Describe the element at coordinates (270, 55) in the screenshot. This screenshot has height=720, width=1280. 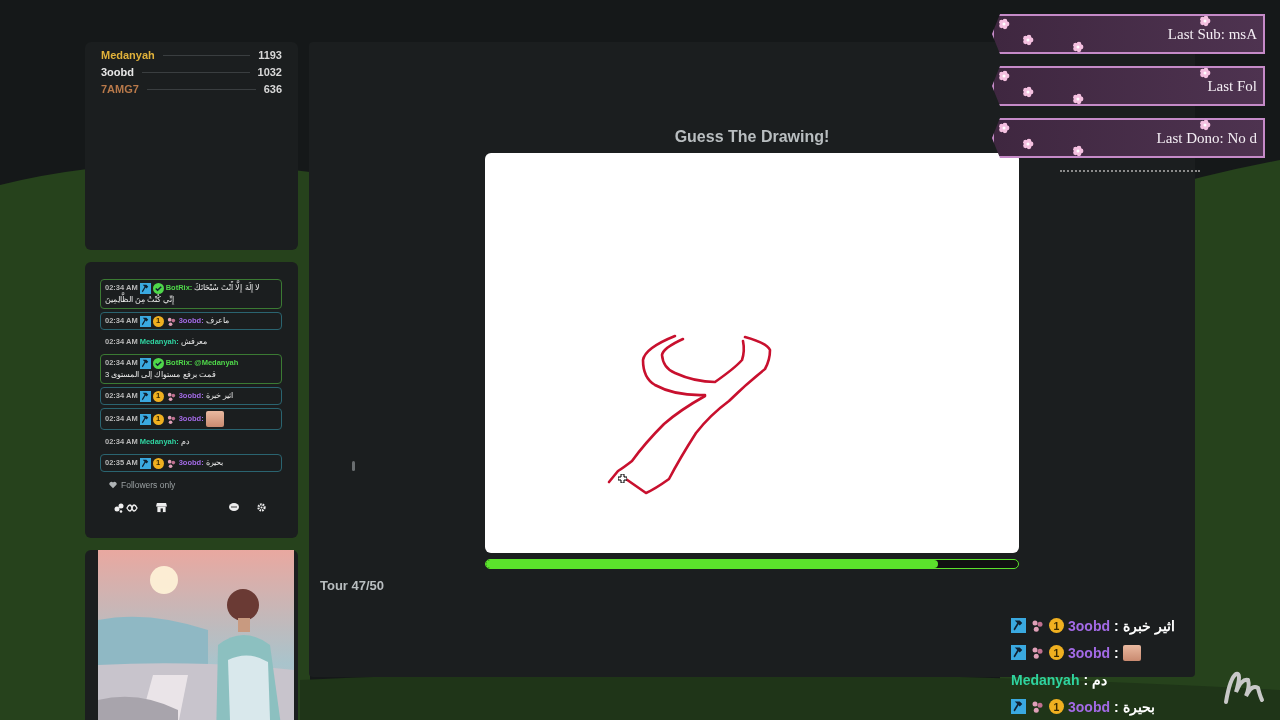
I see `player-score: 1193` at that location.